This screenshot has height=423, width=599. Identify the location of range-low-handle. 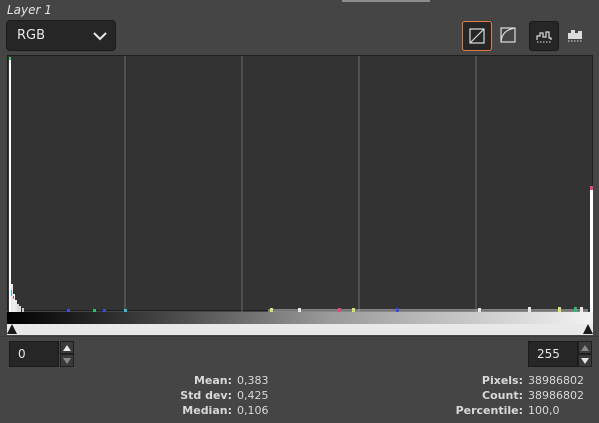
(12, 329).